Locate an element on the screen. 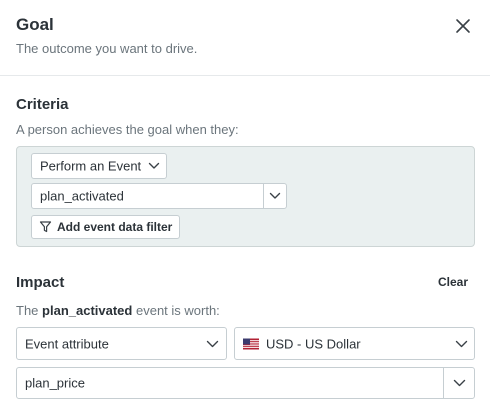  event-name-combobox: plan_activated is located at coordinates (159, 196).